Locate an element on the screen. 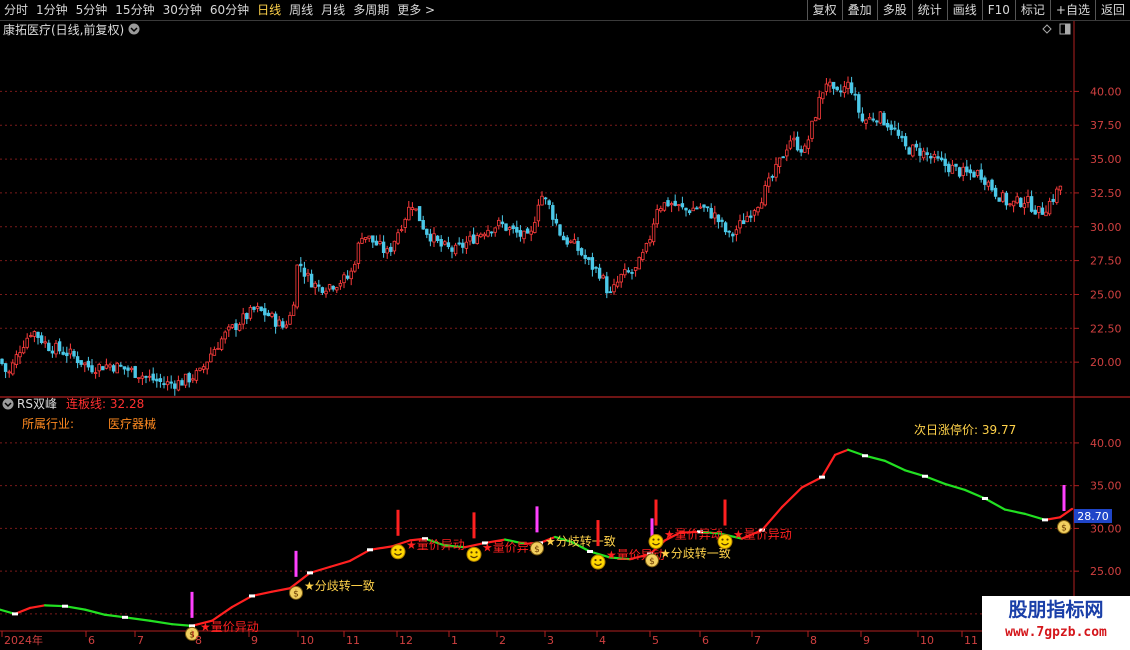 This screenshot has height=650, width=1130. x-tick-label: 8 is located at coordinates (198, 640).